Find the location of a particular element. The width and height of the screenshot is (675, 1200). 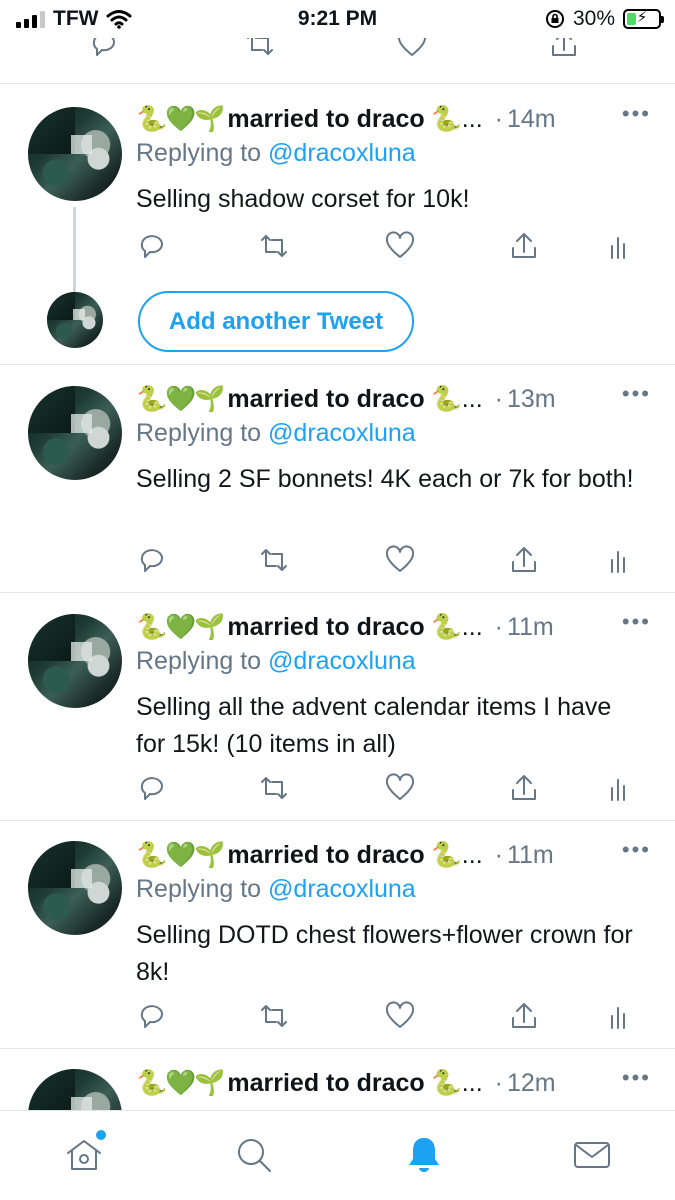

new-content-dot is located at coordinates (101, 1135).